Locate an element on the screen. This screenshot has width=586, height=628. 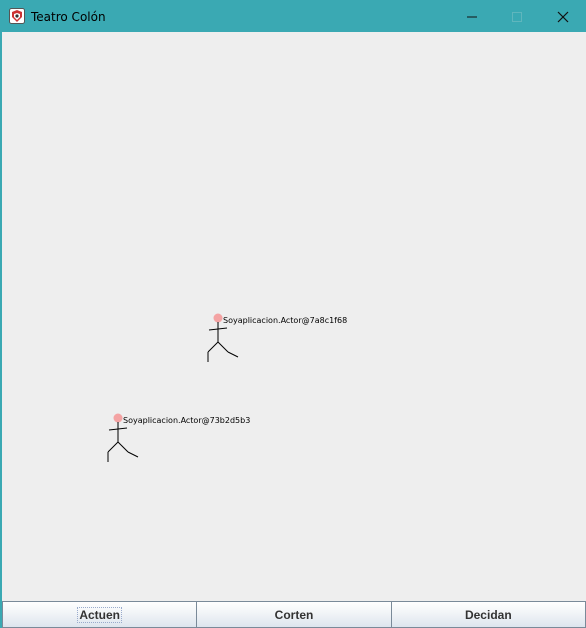
maximize-button is located at coordinates (517, 16).